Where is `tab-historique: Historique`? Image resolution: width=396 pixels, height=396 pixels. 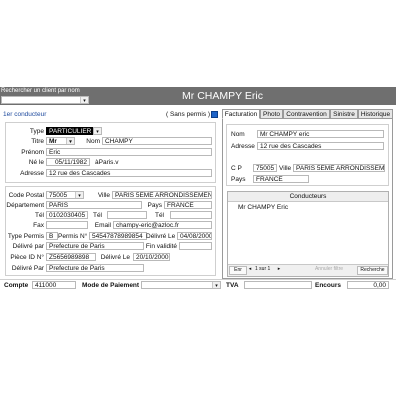
tab-historique: Historique is located at coordinates (375, 114).